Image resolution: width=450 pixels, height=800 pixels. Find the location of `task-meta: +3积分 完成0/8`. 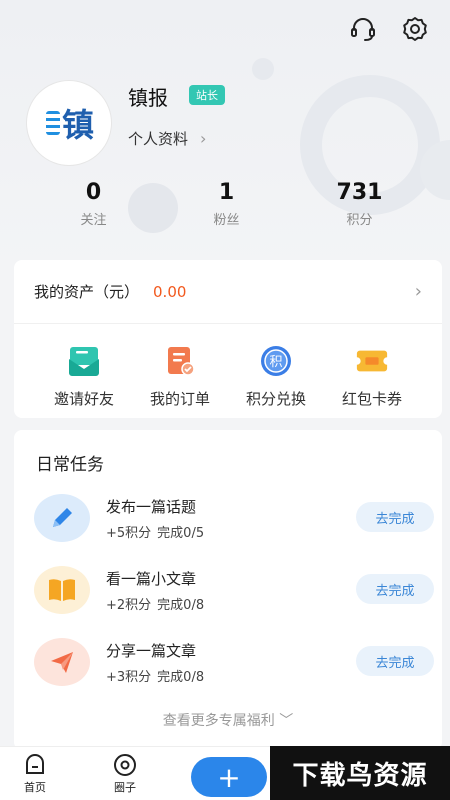

task-meta: +3积分 完成0/8 is located at coordinates (155, 675).